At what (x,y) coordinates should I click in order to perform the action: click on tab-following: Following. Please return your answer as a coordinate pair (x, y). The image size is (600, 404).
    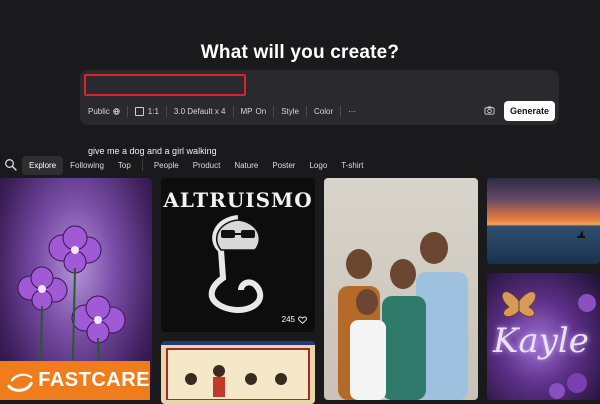
    Looking at the image, I should click on (87, 165).